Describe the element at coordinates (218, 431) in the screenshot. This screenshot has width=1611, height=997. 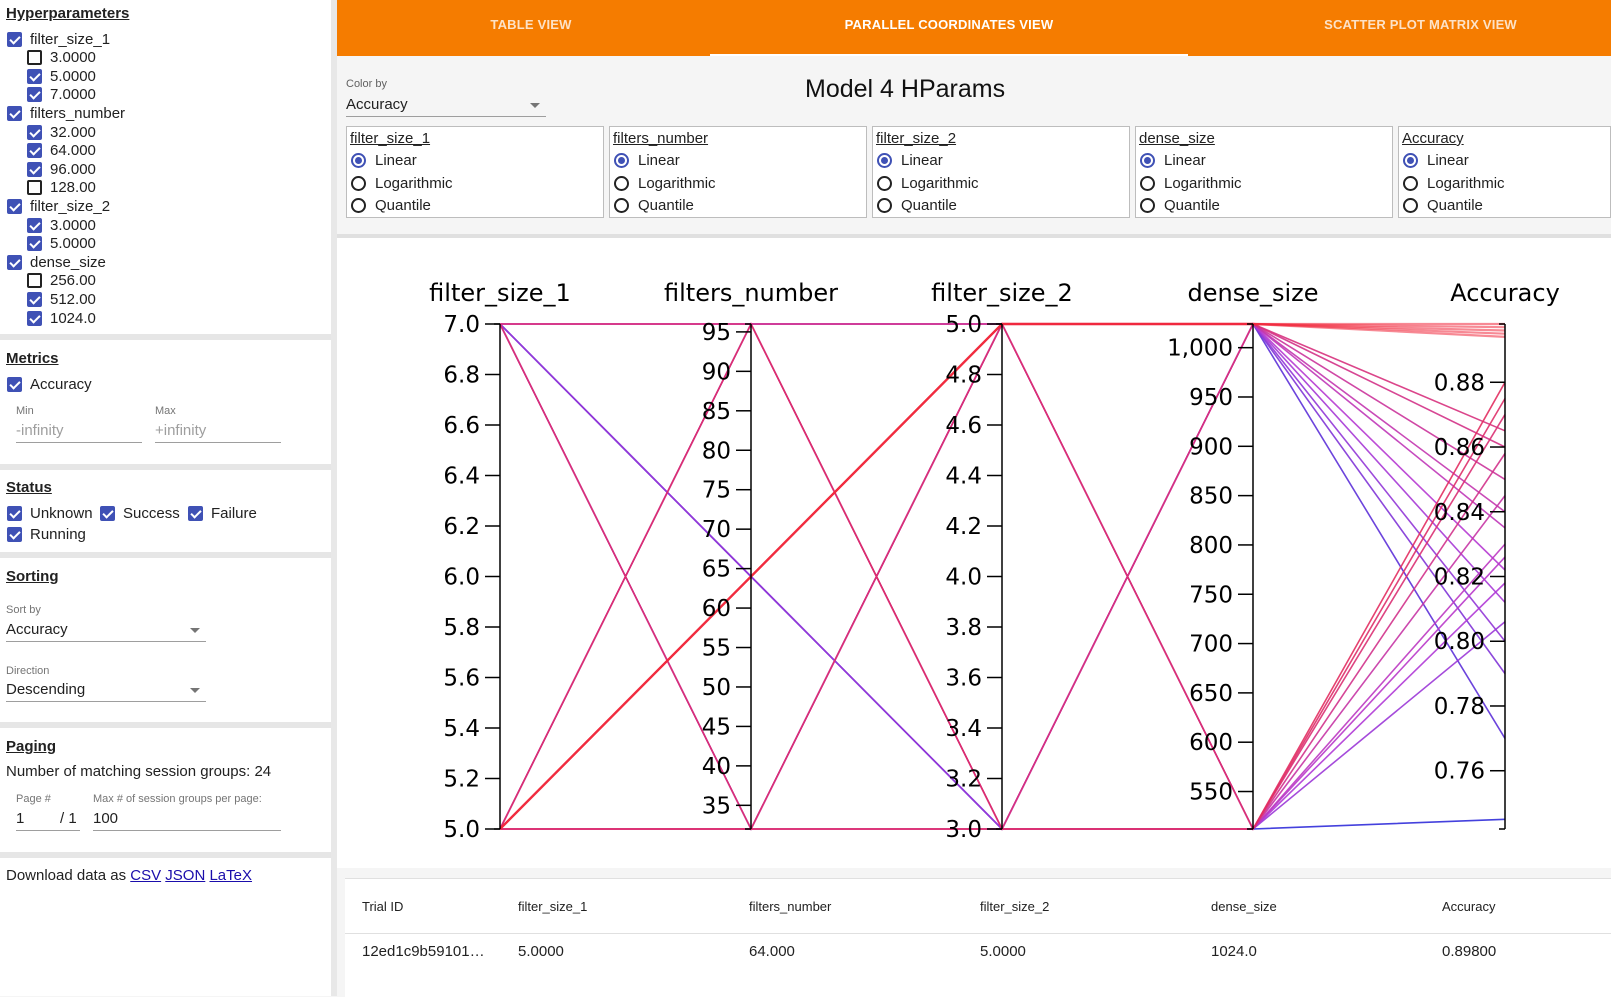
I see `metric-max-input: +infinity` at that location.